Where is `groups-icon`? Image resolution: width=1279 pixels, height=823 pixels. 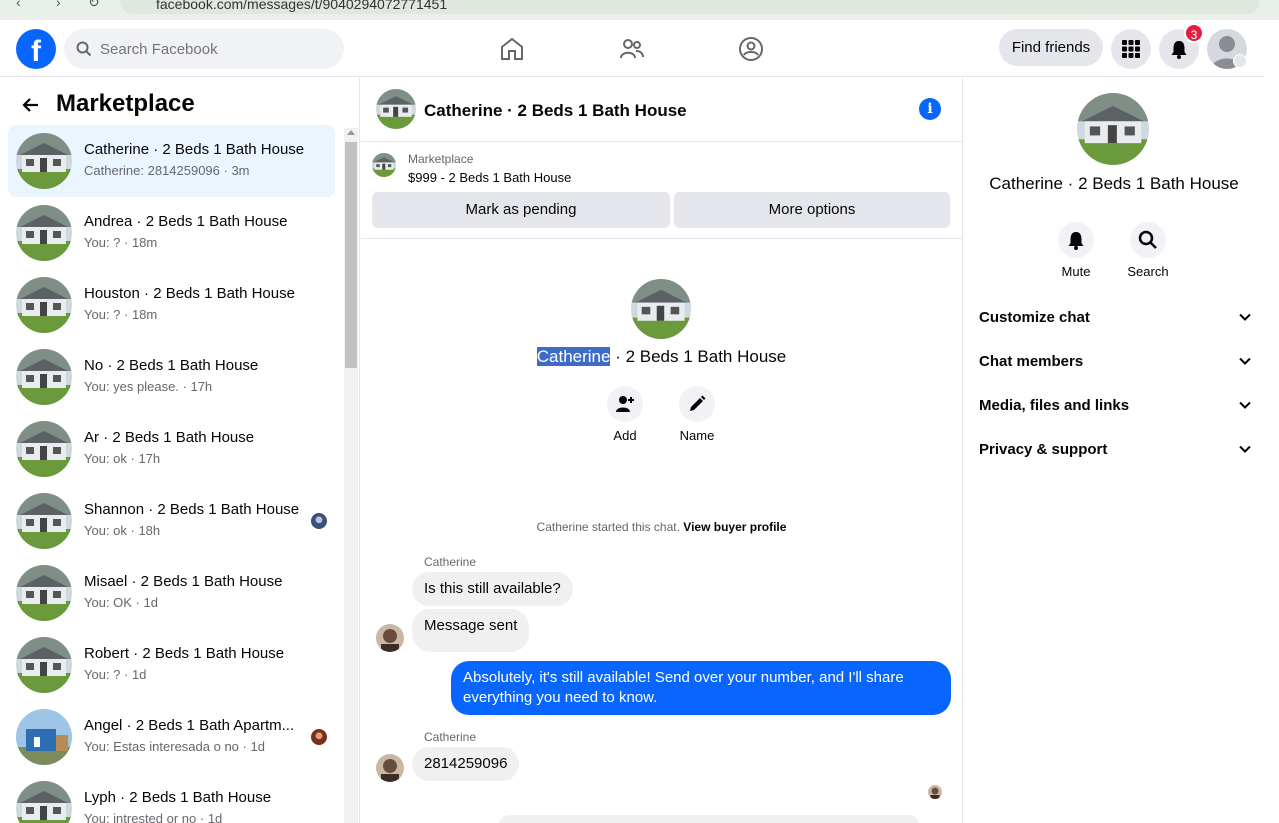 groups-icon is located at coordinates (751, 49).